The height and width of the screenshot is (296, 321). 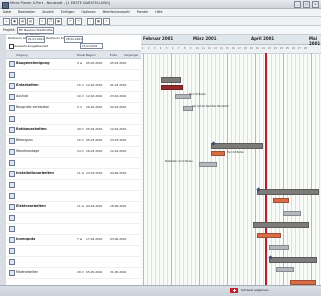 What do you see at coordinates (237, 146) in the screenshot?
I see `gantt-bar-rohbau` at bounding box center [237, 146].